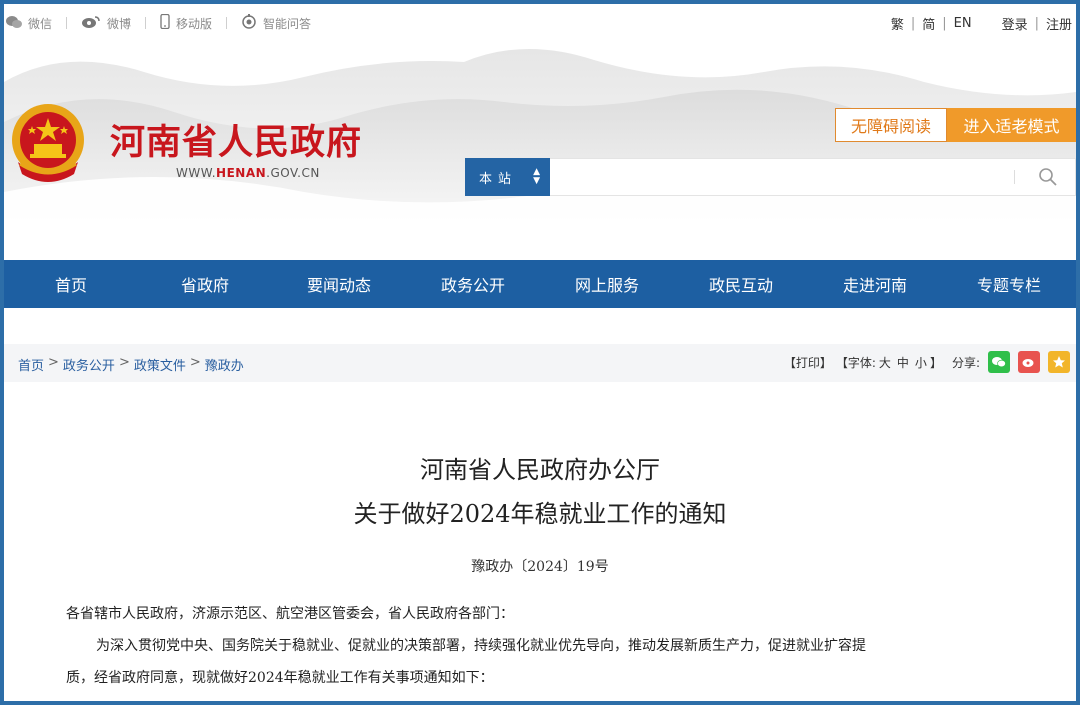 This screenshot has height=705, width=1080. What do you see at coordinates (165, 22) in the screenshot?
I see `mobile-phone-icon` at bounding box center [165, 22].